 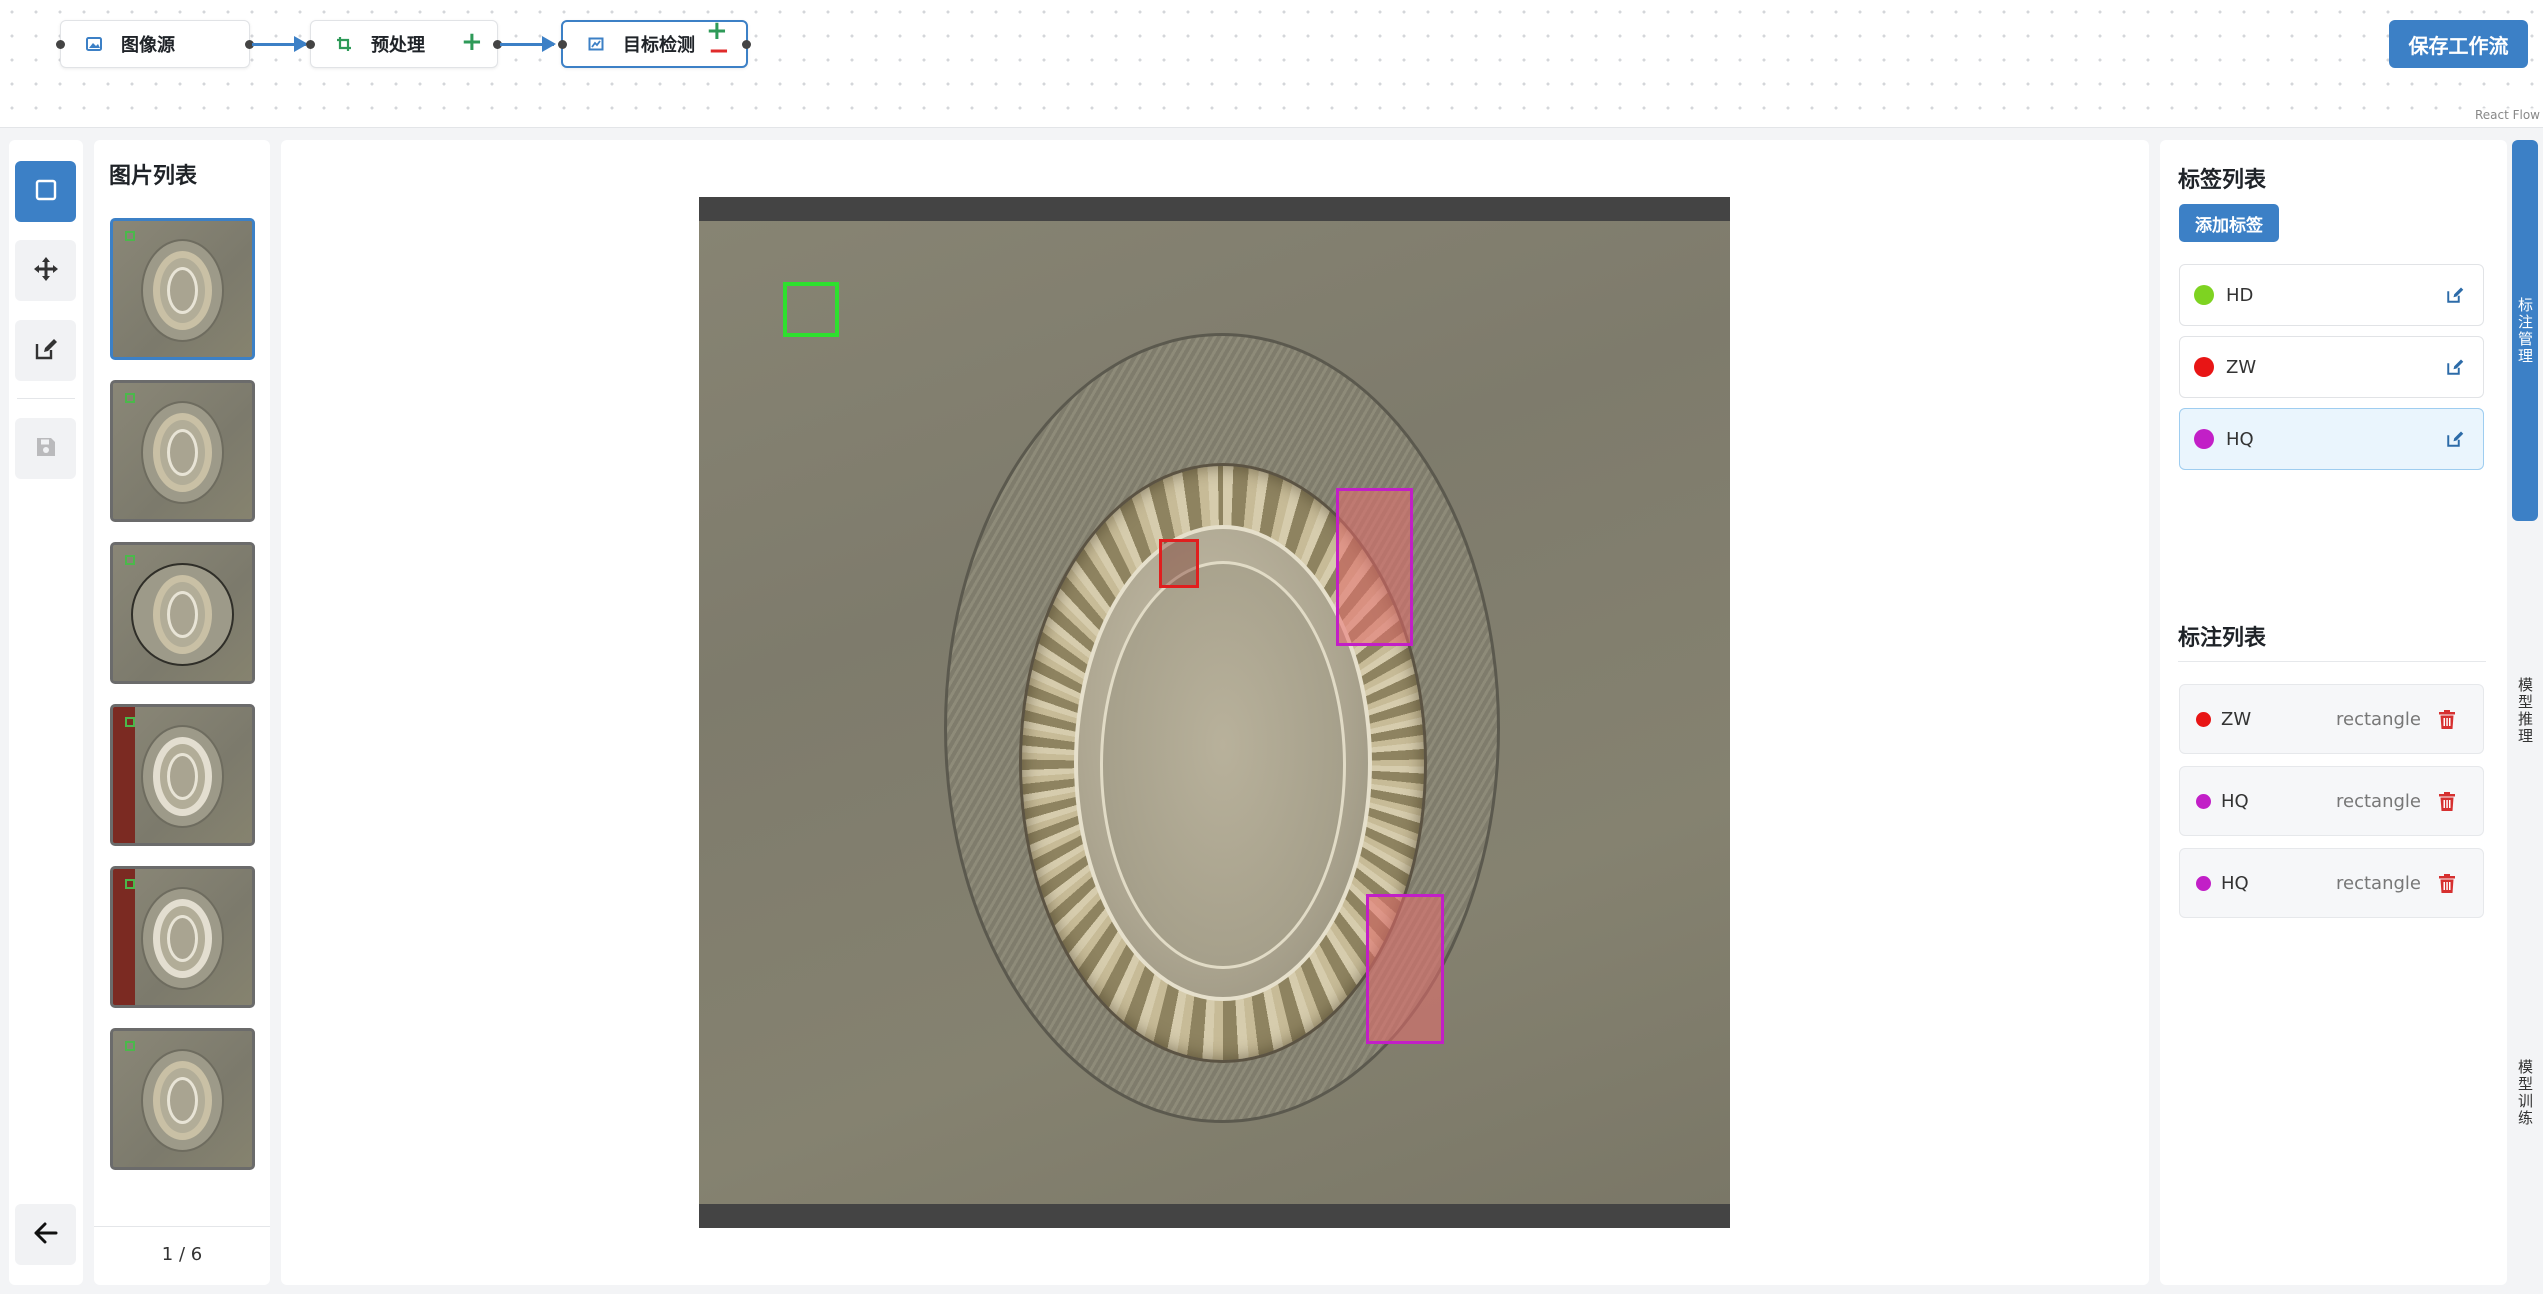 I want to click on save-annotation-button, so click(x=45, y=448).